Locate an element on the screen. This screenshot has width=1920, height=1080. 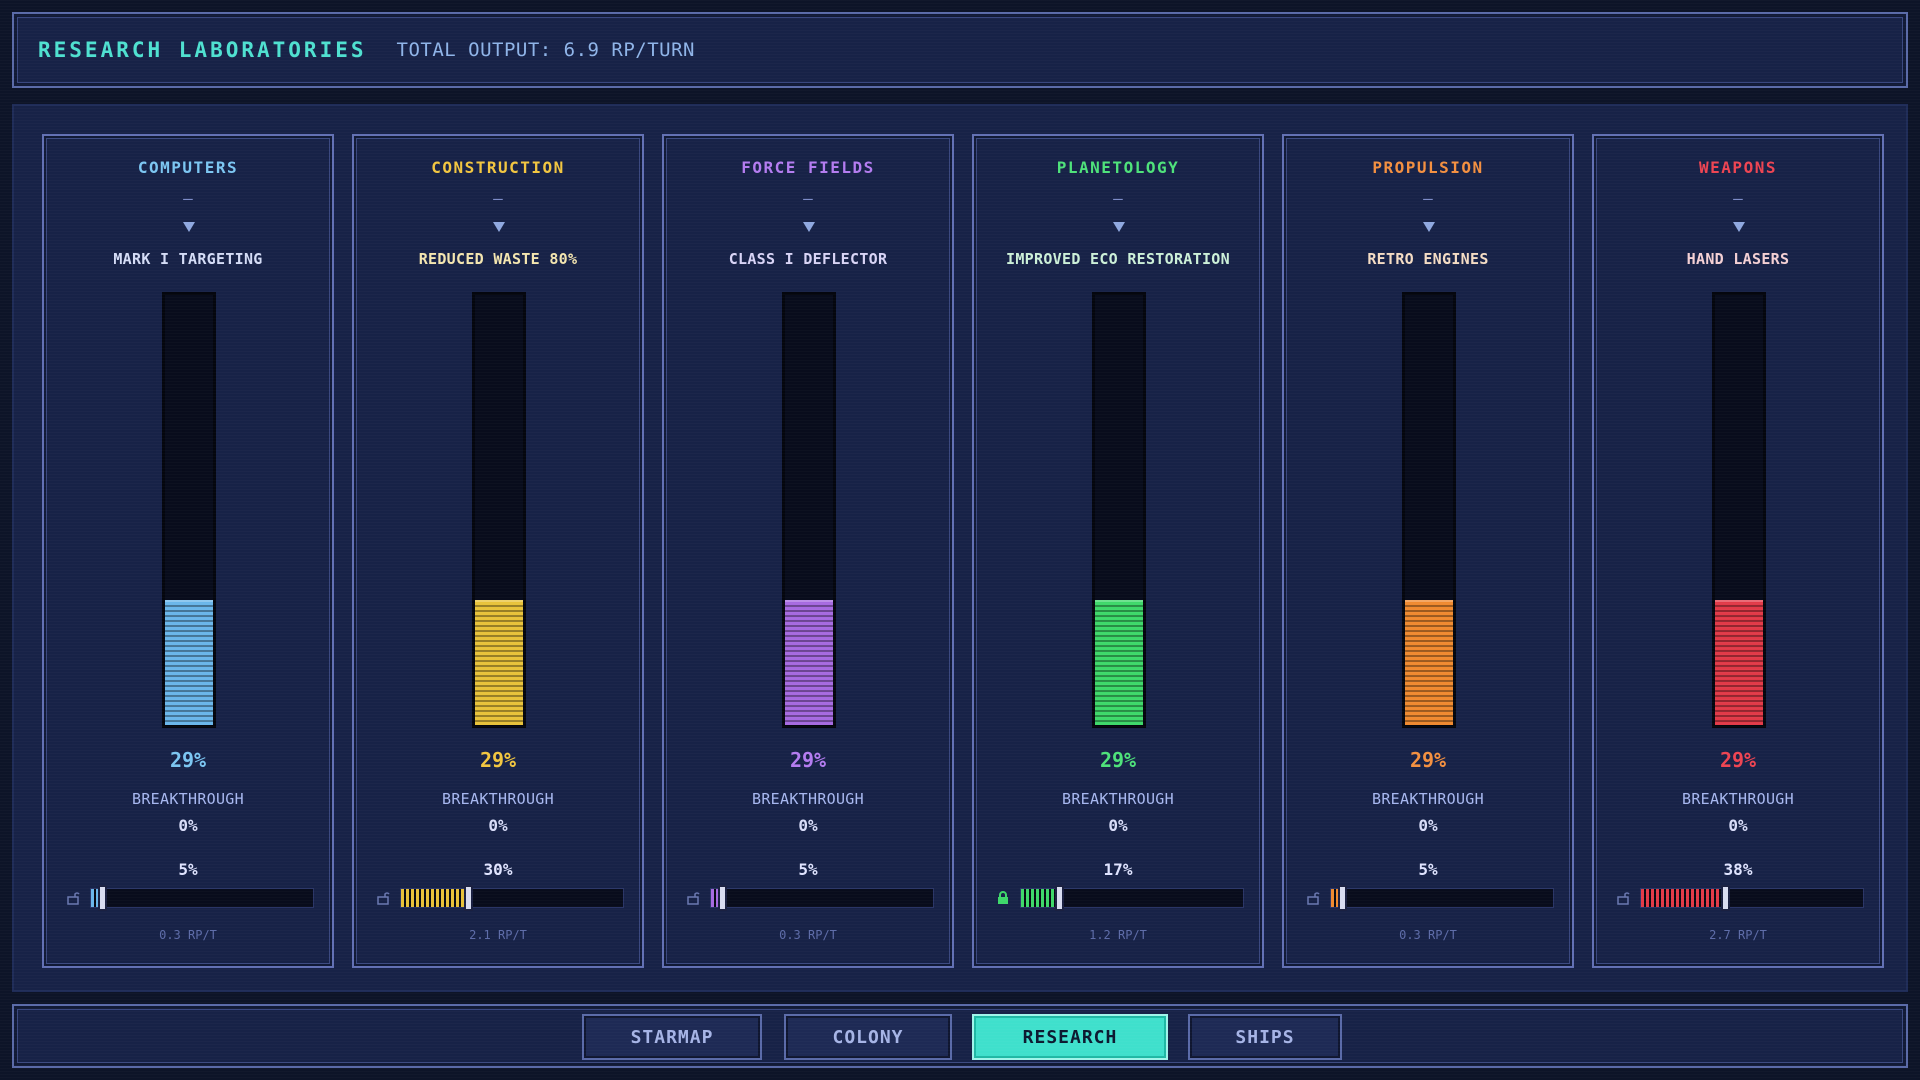
current-tech: MARK I TARGETING is located at coordinates (188, 259).